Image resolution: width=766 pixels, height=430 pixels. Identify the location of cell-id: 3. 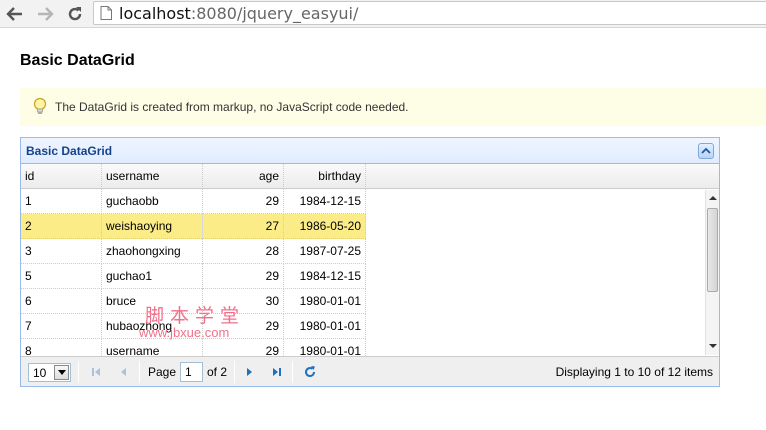
(61, 251).